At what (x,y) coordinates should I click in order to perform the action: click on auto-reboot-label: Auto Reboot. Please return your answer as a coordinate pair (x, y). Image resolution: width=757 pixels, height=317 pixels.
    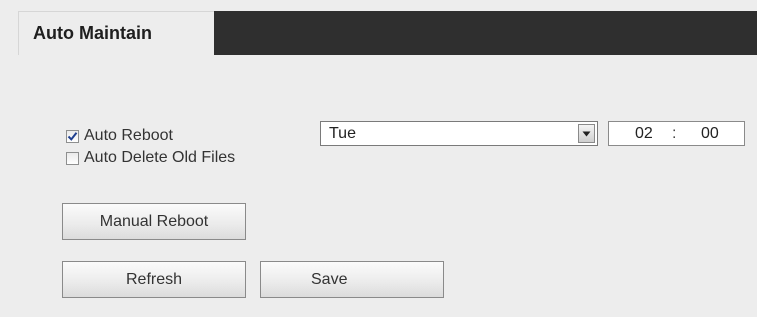
    Looking at the image, I should click on (128, 135).